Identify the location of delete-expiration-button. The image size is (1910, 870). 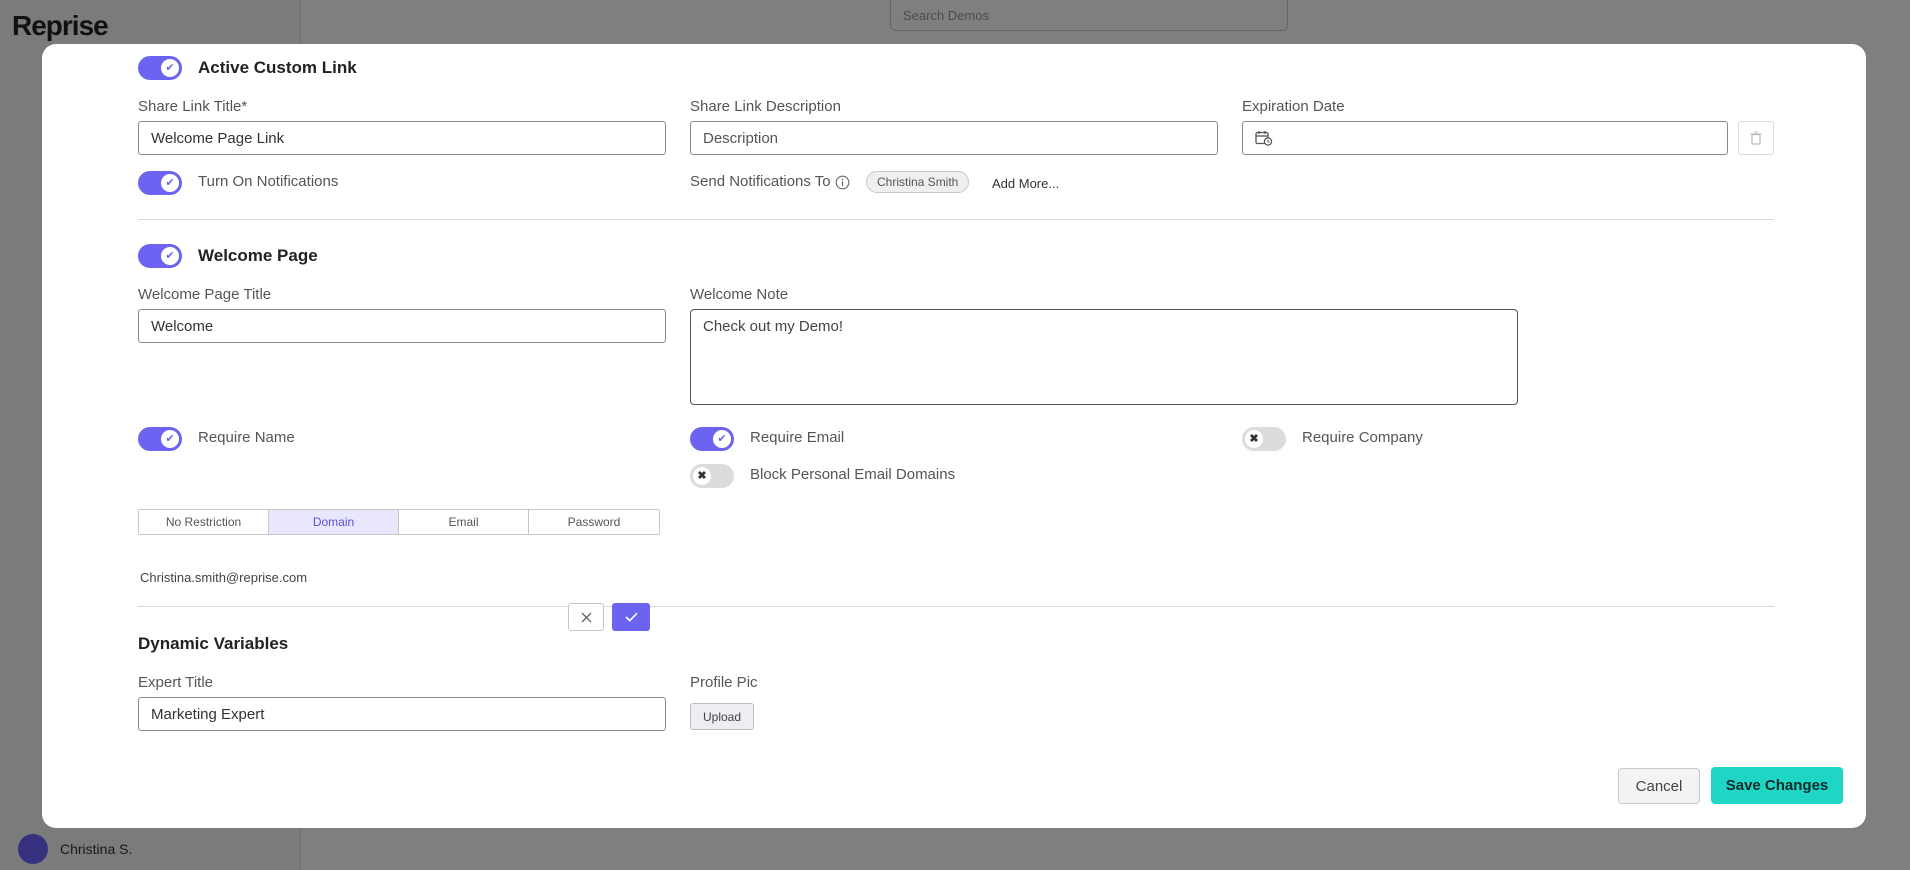
(1756, 138).